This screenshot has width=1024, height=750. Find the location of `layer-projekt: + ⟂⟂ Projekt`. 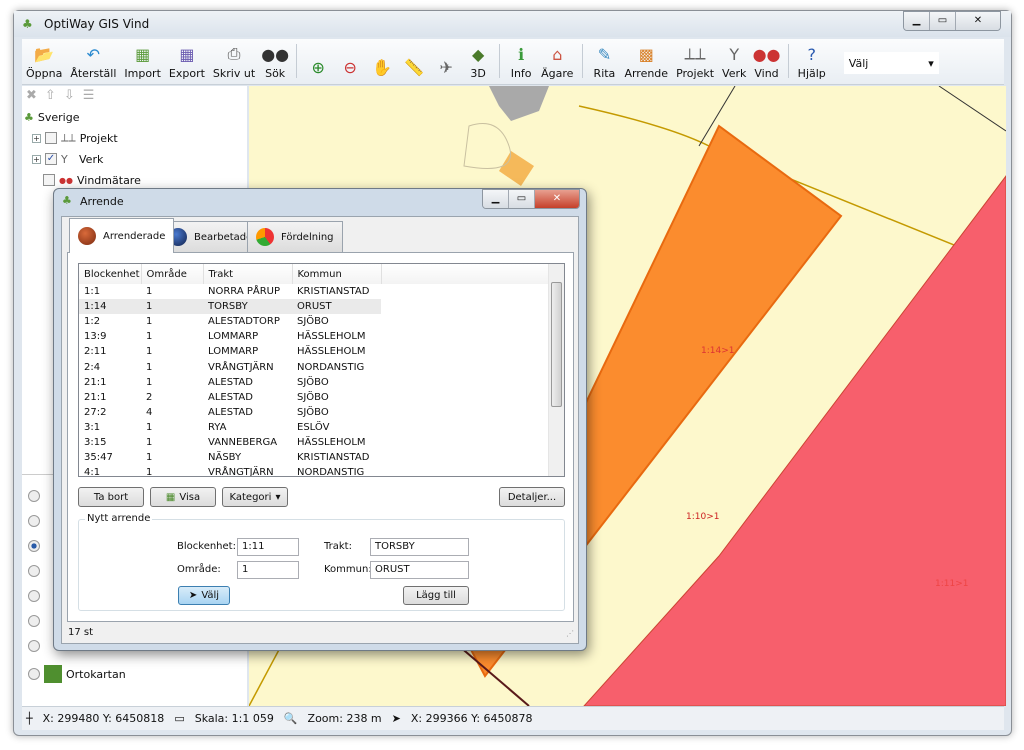

layer-projekt: + ⟂⟂ Projekt is located at coordinates (75, 138).